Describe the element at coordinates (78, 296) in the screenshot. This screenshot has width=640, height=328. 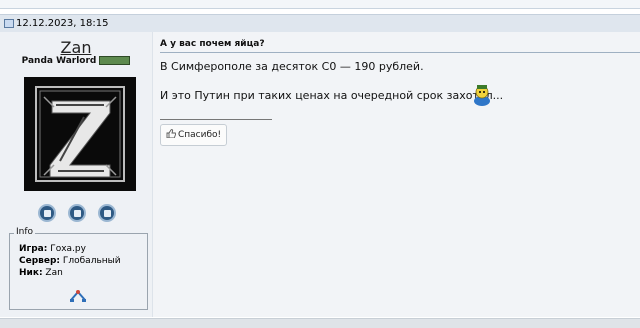
I see `game-badge-icon` at that location.